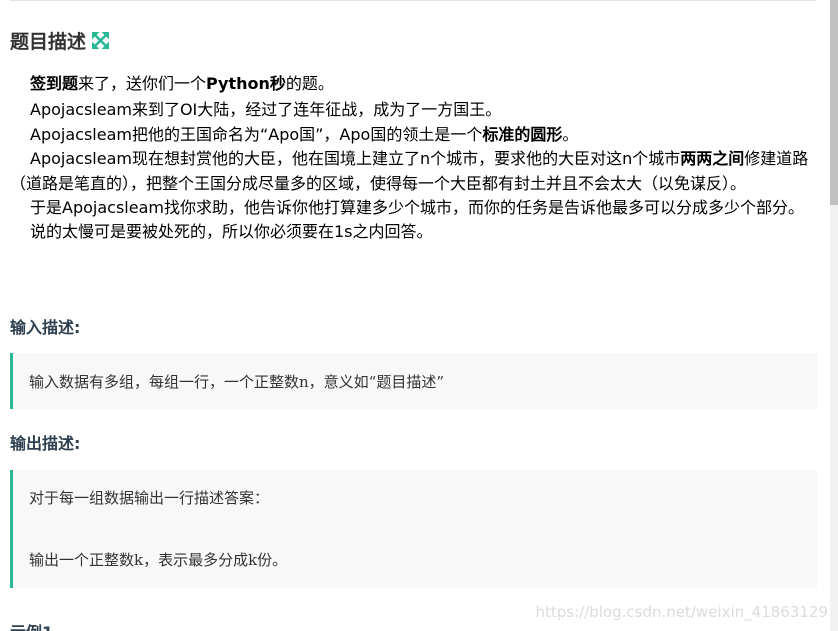 This screenshot has height=631, width=838. Describe the element at coordinates (149, 498) in the screenshot. I see `output-description-line-1: 对于每一组数据输出一行描述答案：` at that location.